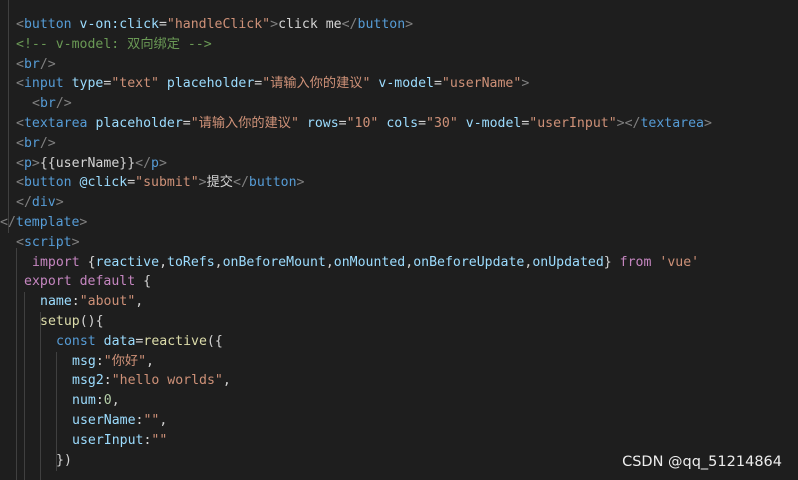 Image resolution: width=798 pixels, height=480 pixels. I want to click on string-literal: "userName", so click(481, 84).